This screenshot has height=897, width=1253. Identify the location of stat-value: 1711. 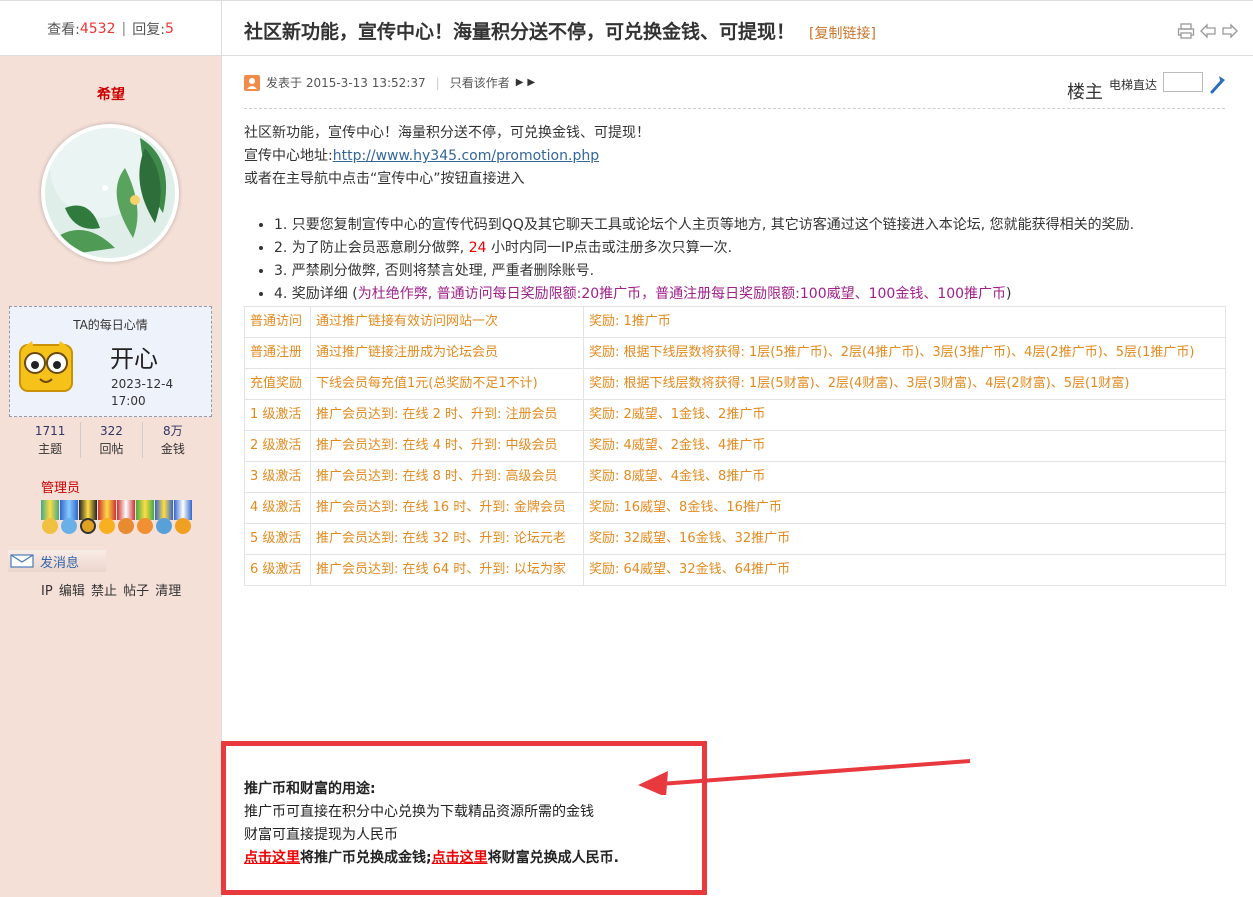
(50, 431).